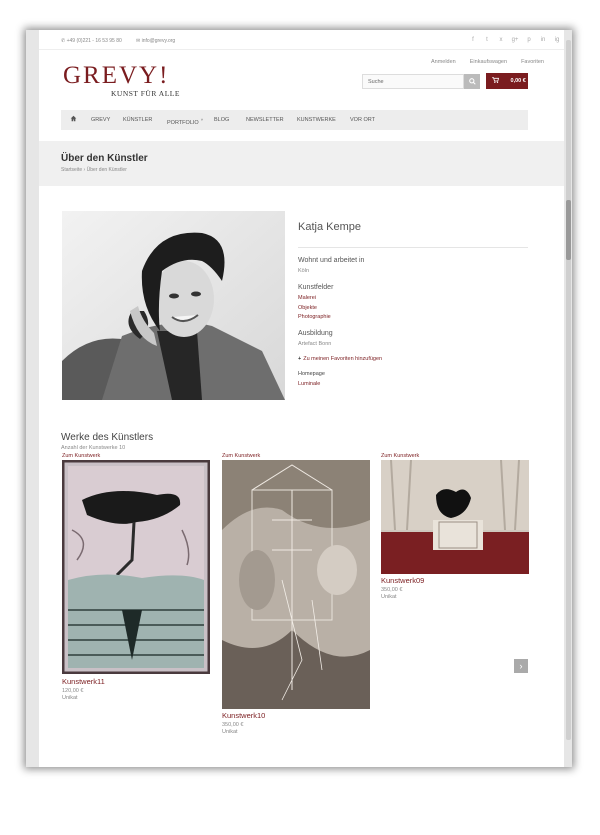 Image resolution: width=600 pixels, height=835 pixels. What do you see at coordinates (93, 448) in the screenshot?
I see `works-count: Anzahl der Kunstwerke 10` at bounding box center [93, 448].